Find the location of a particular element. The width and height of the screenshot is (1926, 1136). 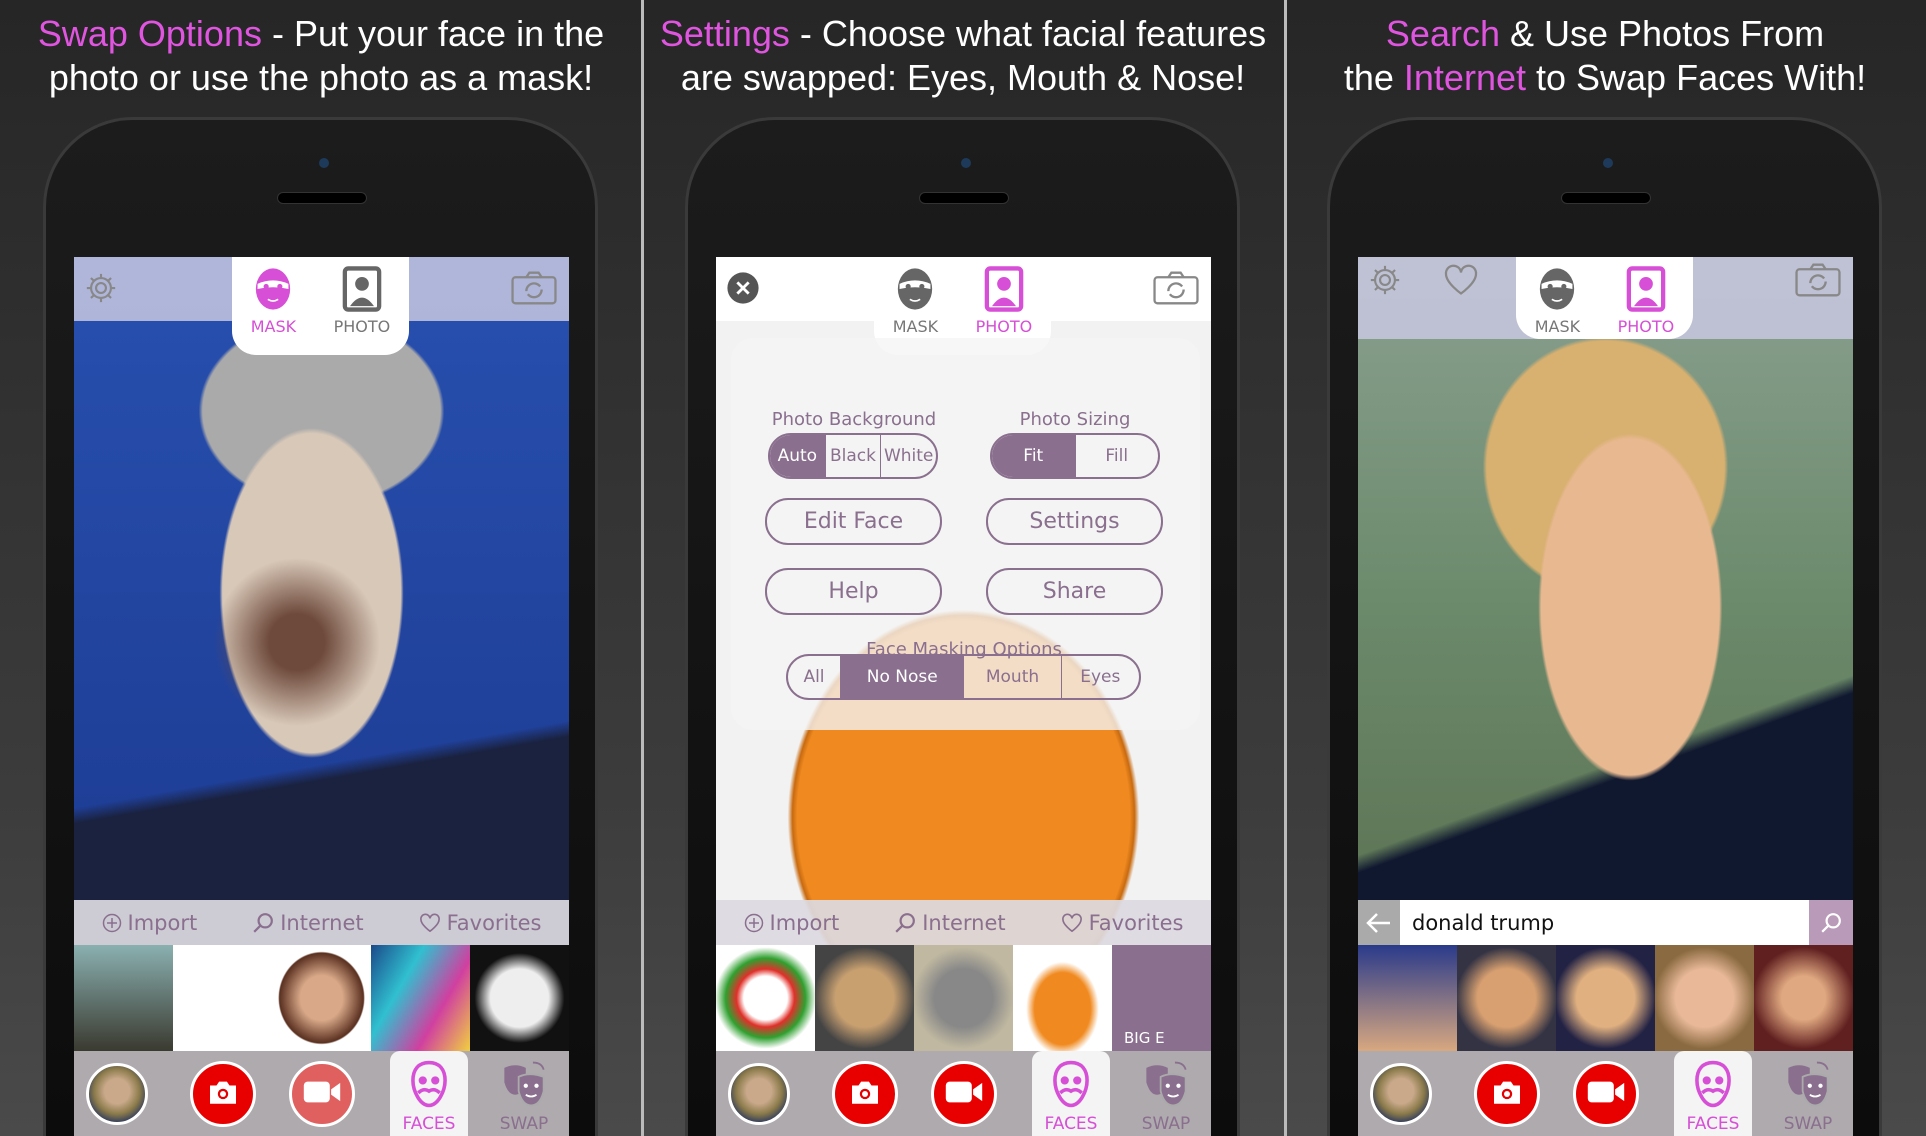

help-button: Help is located at coordinates (853, 591).